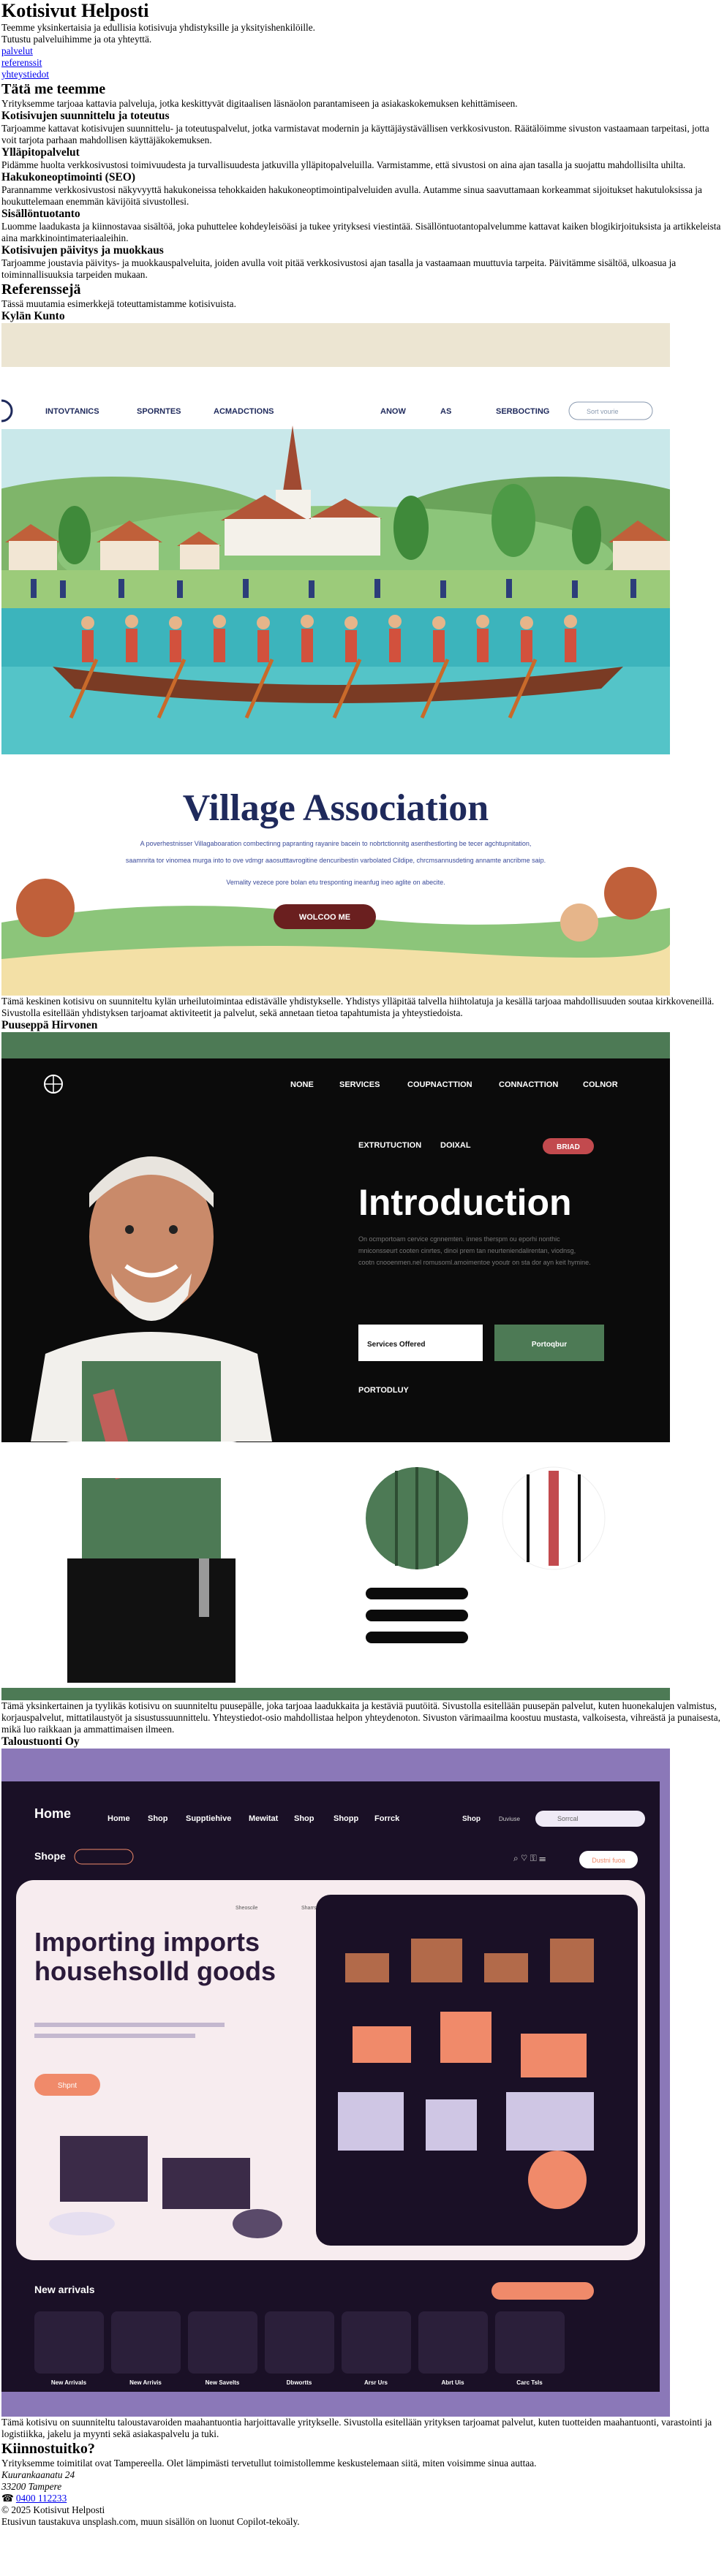 This screenshot has width=727, height=2576. I want to click on references-heading: Referenssejä, so click(41, 289).